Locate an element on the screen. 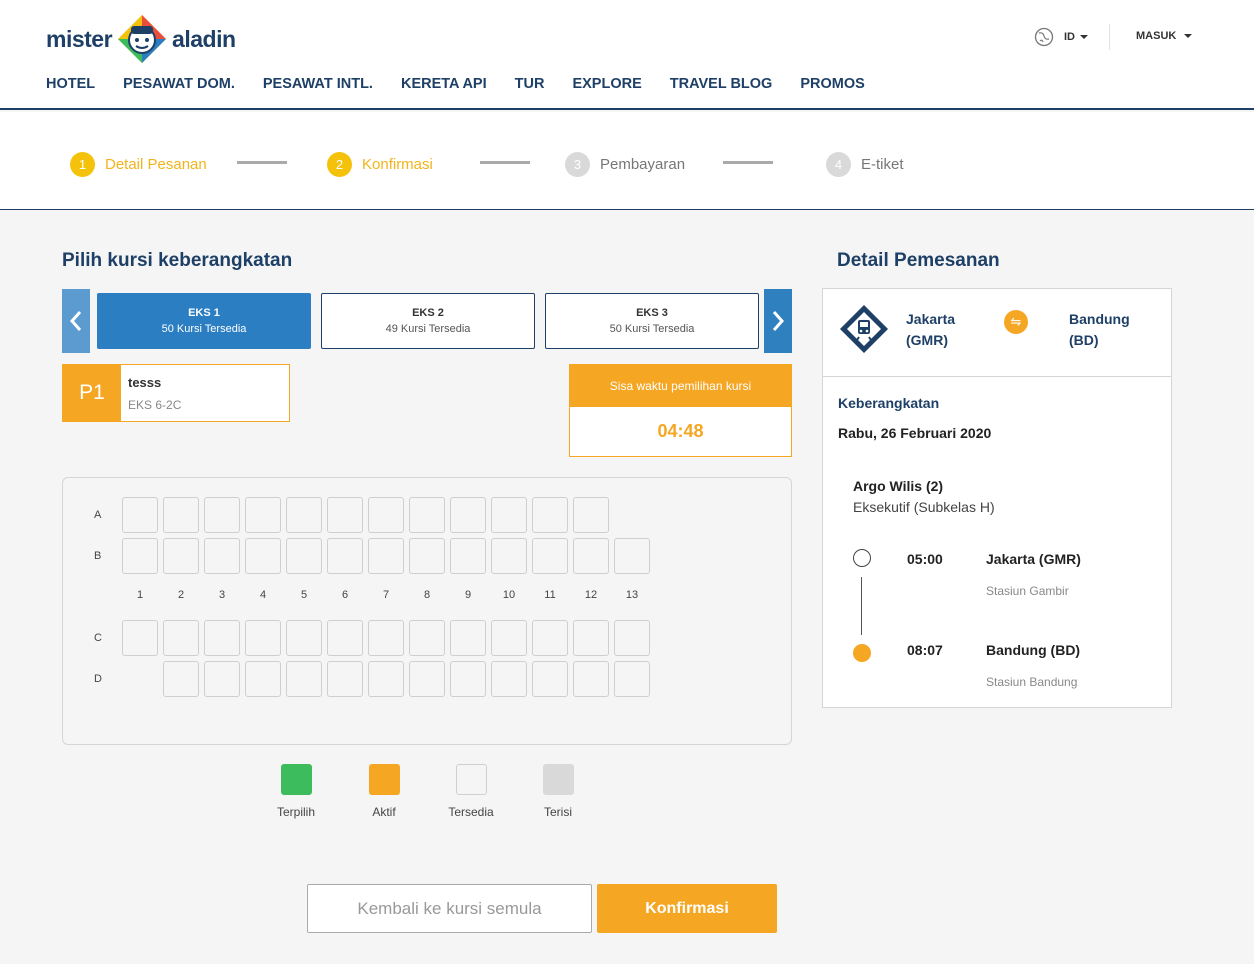 The height and width of the screenshot is (964, 1254). seat-d6 is located at coordinates (345, 679).